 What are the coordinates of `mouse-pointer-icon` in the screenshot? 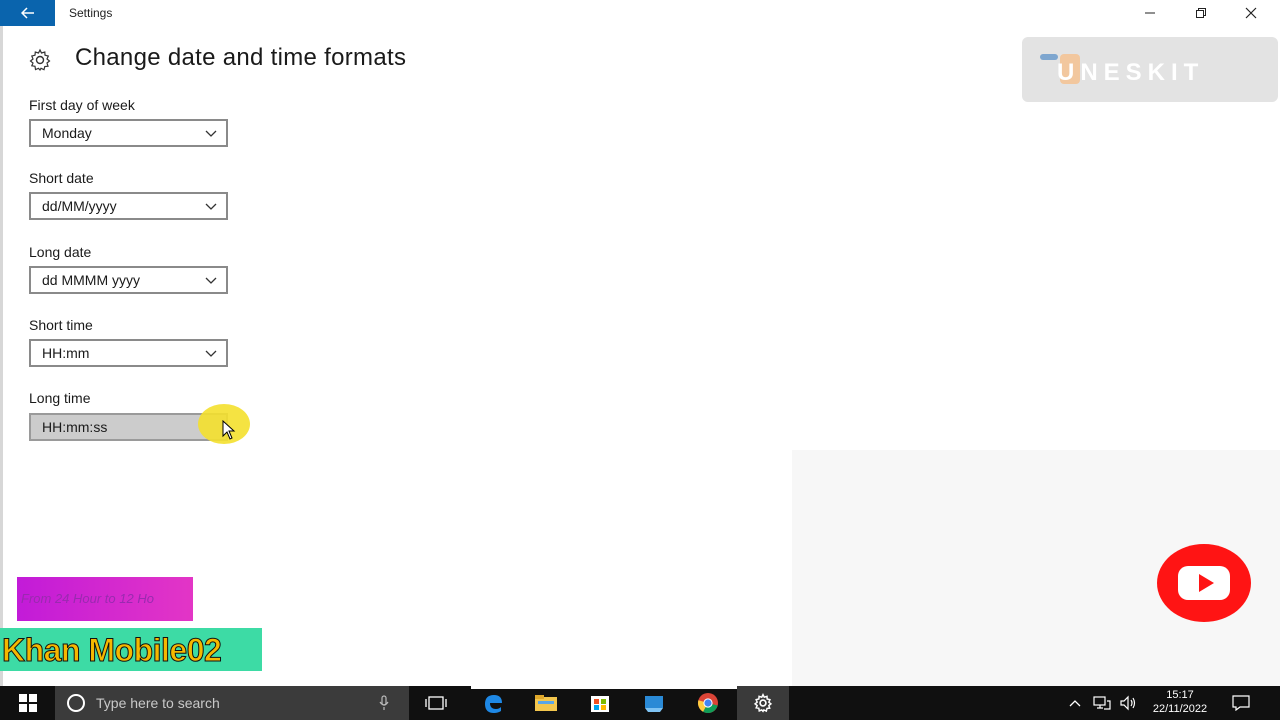 It's located at (229, 430).